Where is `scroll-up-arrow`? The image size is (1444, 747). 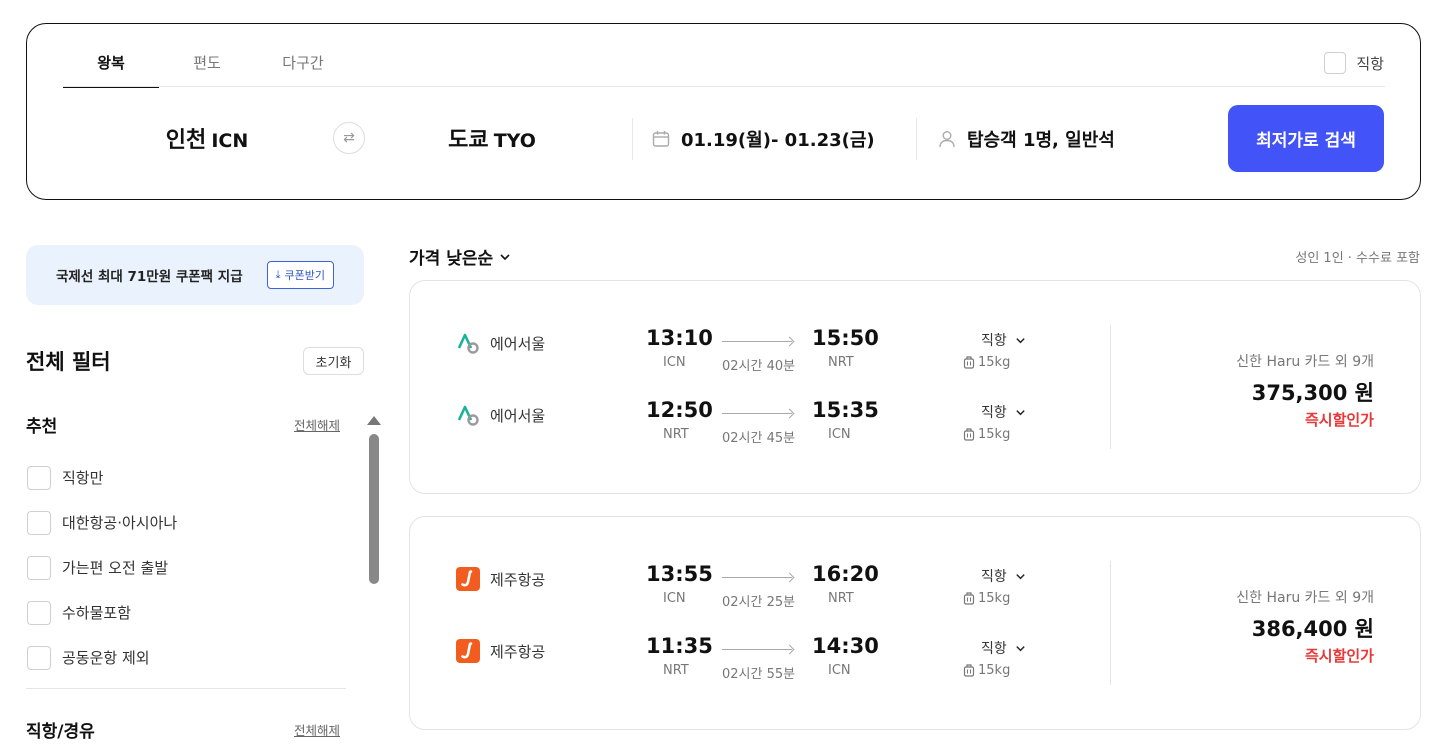
scroll-up-arrow is located at coordinates (374, 420).